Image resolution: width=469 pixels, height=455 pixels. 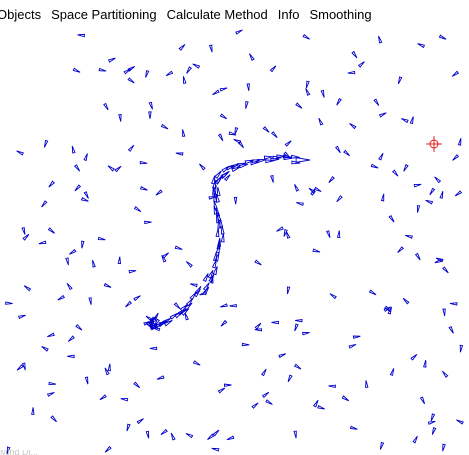 What do you see at coordinates (217, 14) in the screenshot?
I see `menu-calculate-method: Calculate Method` at bounding box center [217, 14].